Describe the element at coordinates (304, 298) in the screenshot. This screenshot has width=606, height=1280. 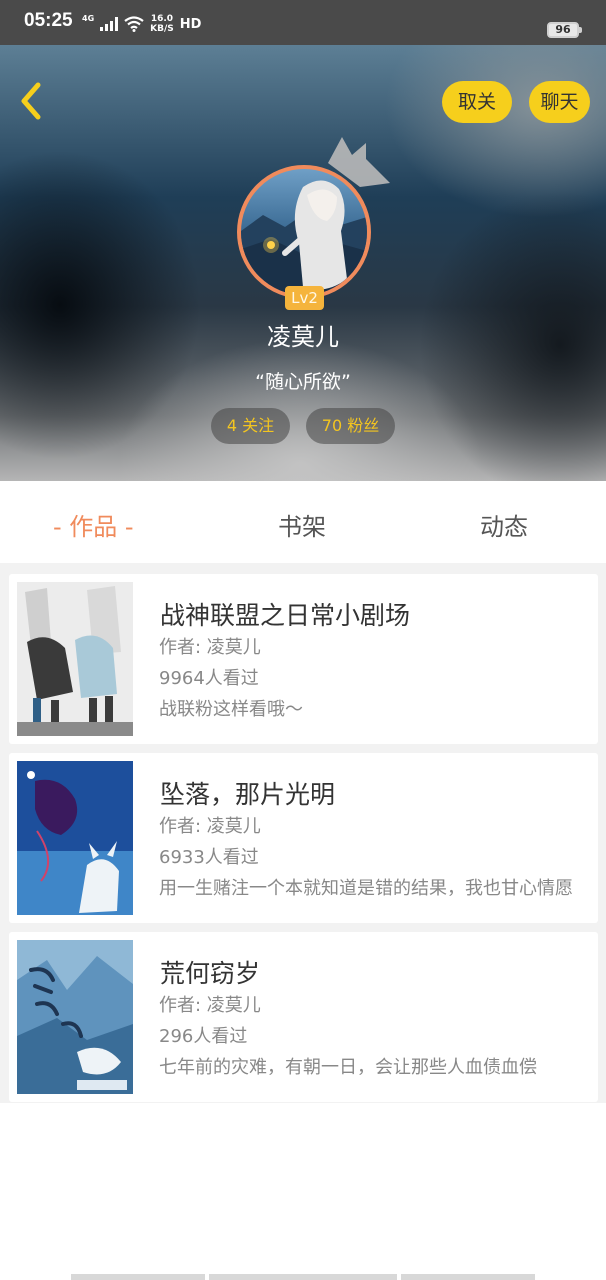
I see `level-badge: Lv2` at that location.